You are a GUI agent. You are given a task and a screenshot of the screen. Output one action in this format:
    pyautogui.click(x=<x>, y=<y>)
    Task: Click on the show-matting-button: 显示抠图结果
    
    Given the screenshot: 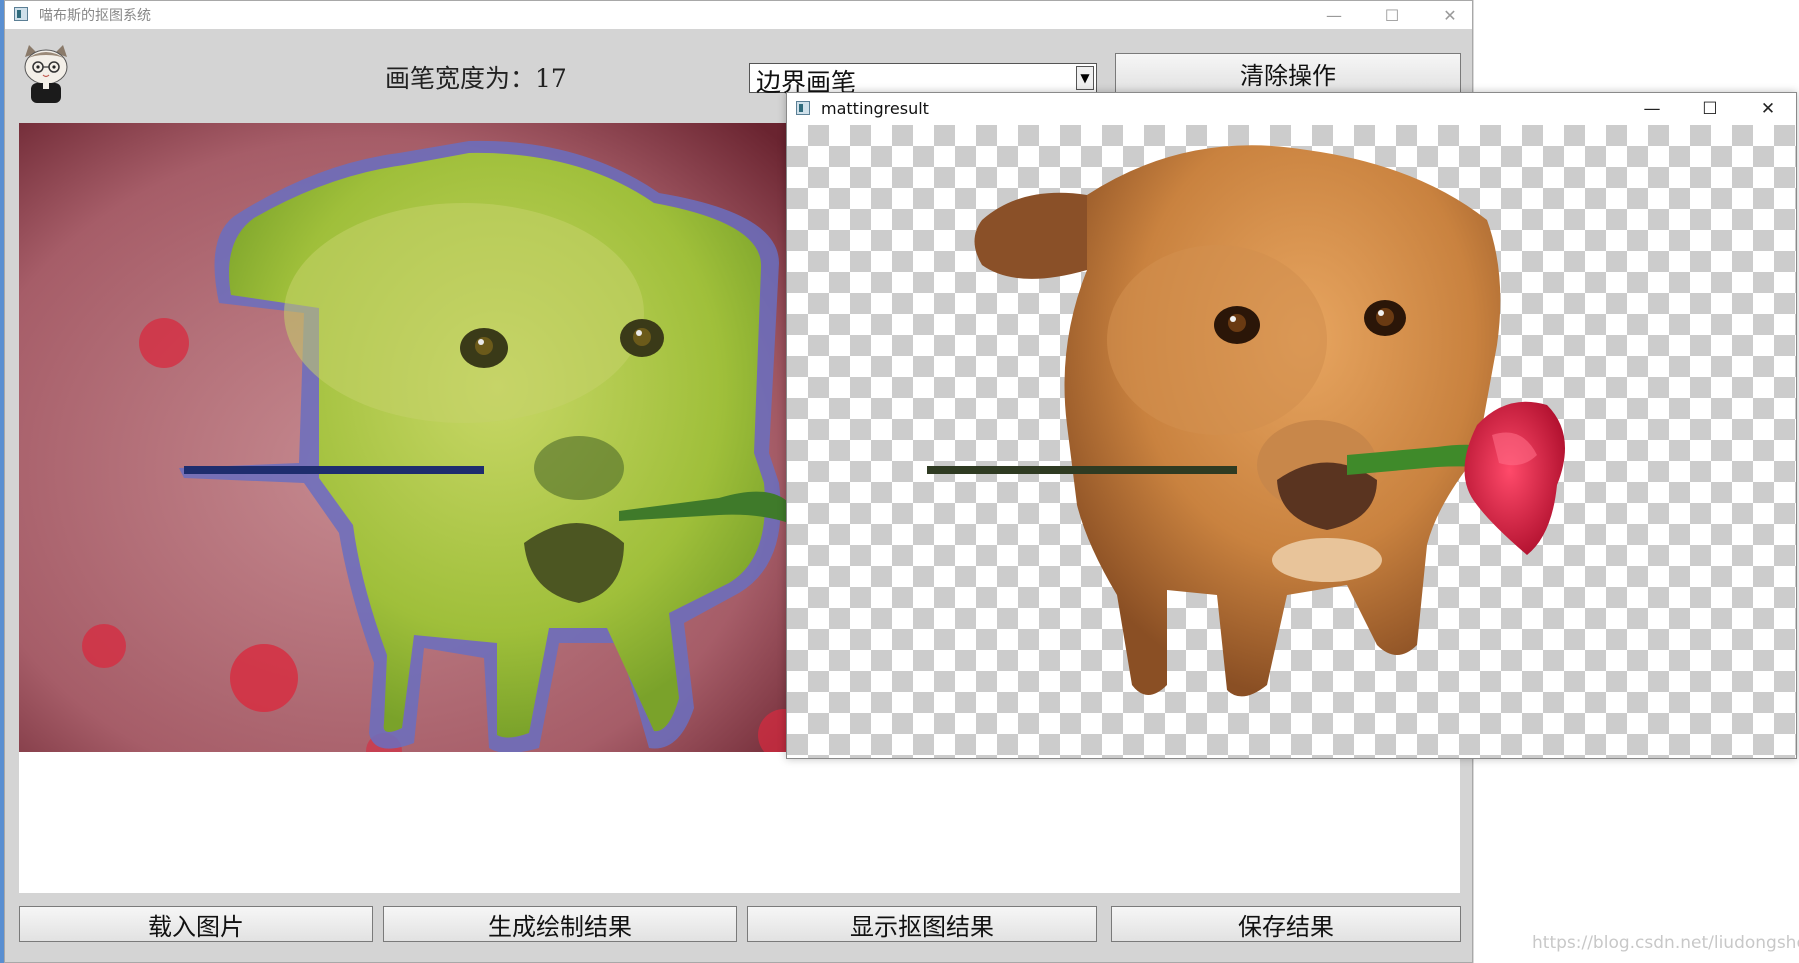 What is the action you would take?
    pyautogui.click(x=922, y=924)
    